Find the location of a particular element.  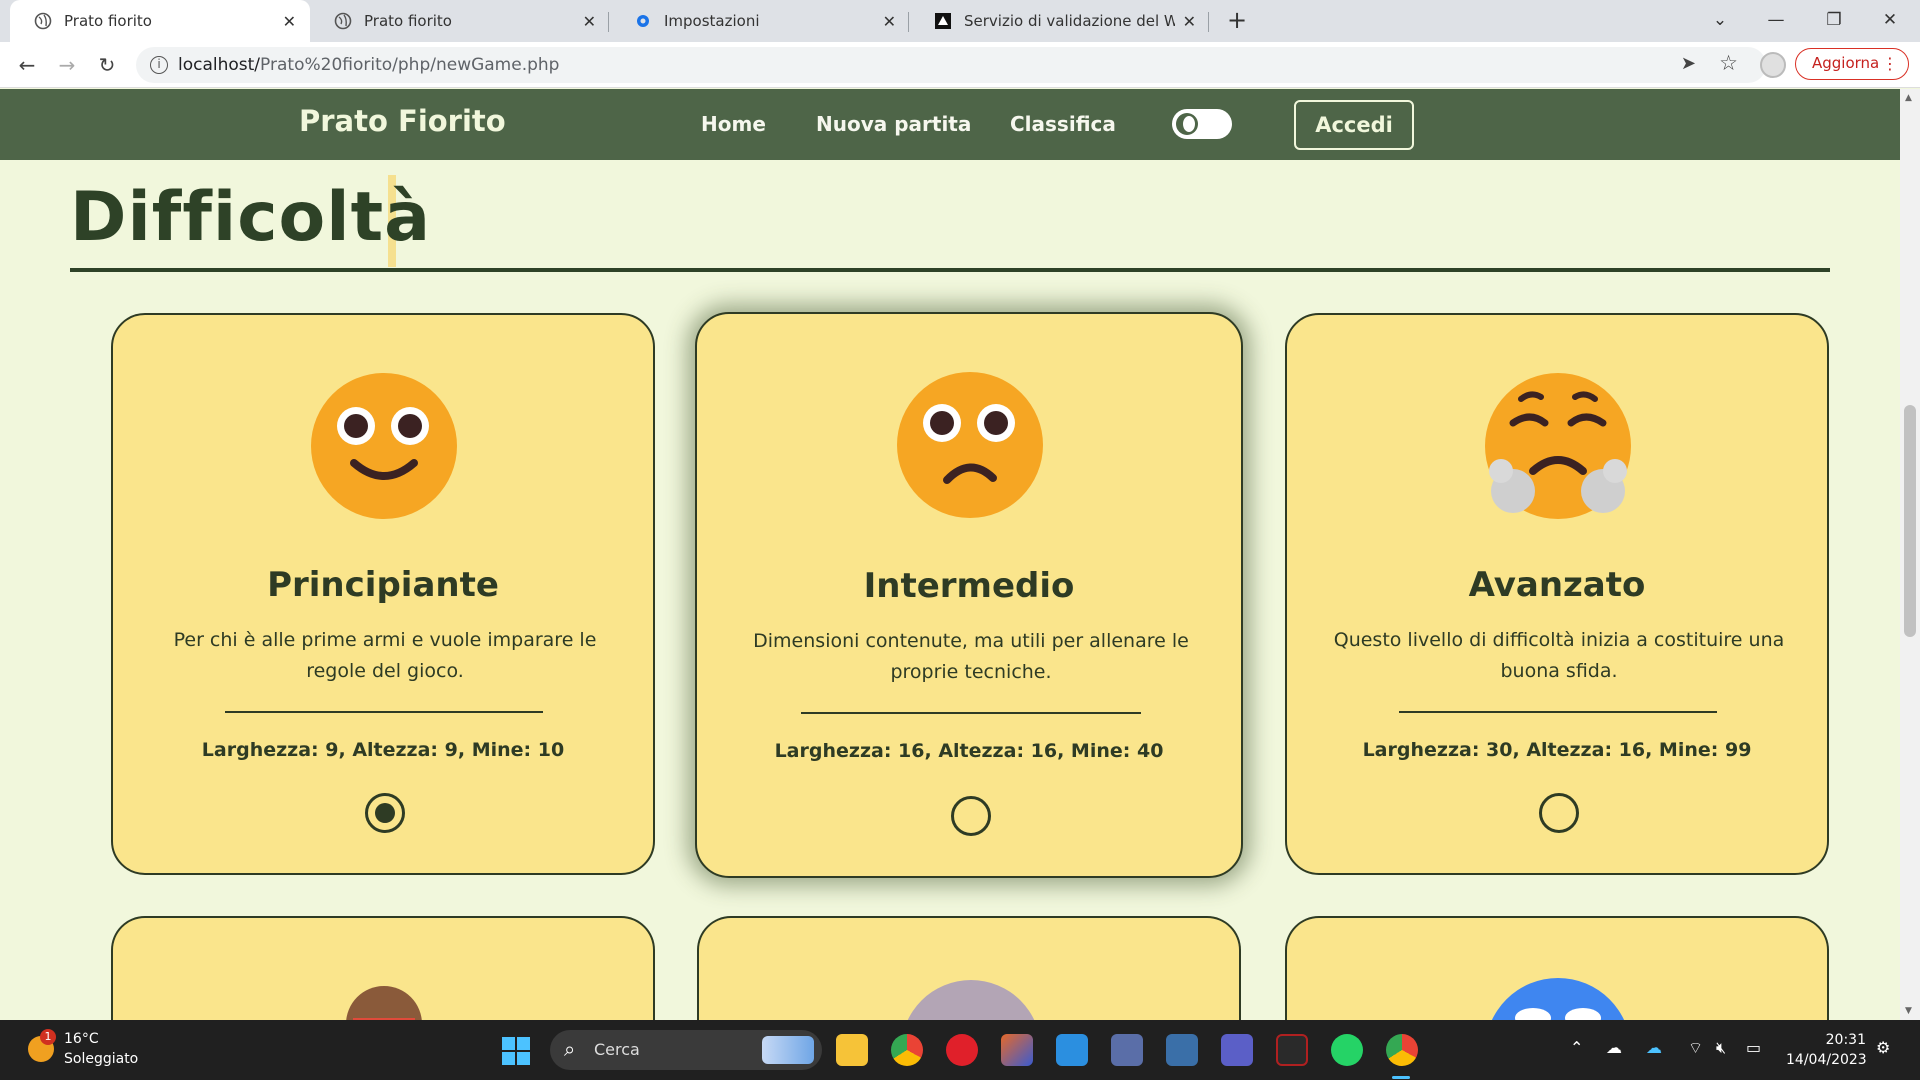

tab-title: Impostazioni is located at coordinates (712, 21).